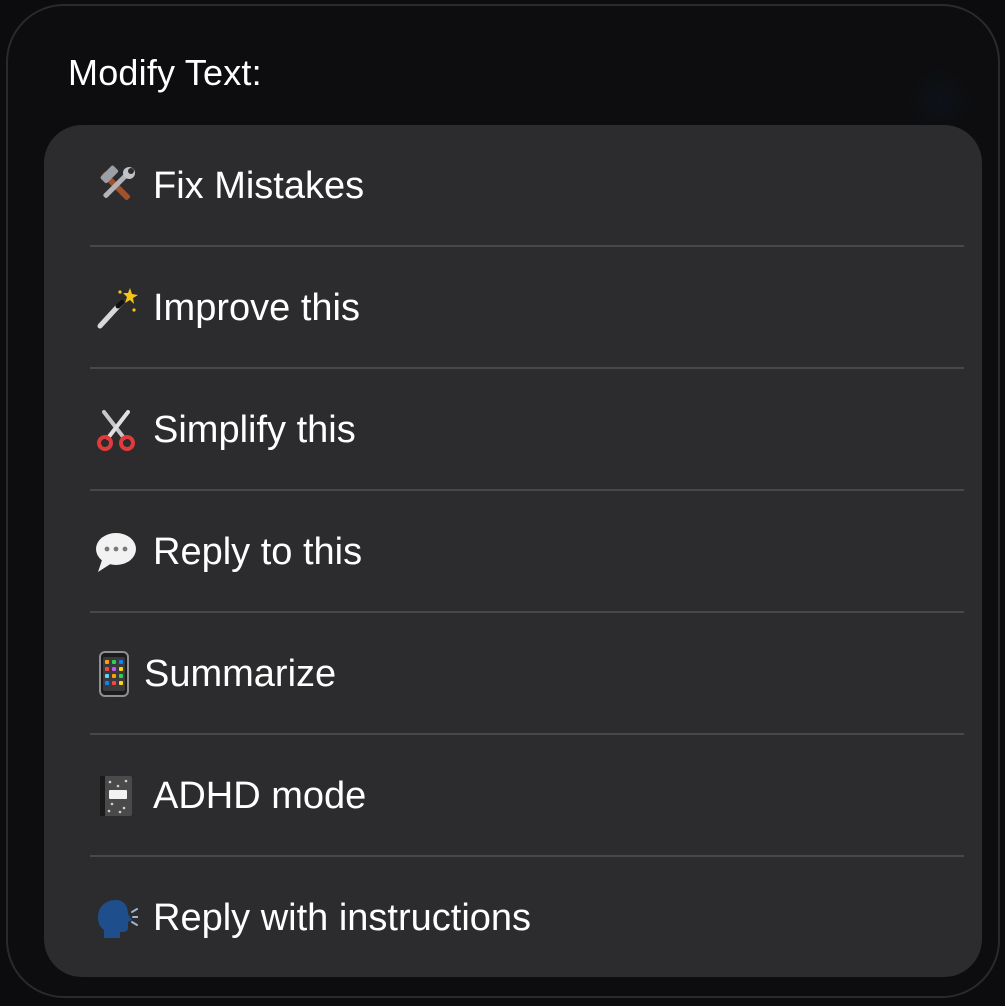 The width and height of the screenshot is (1005, 1006). What do you see at coordinates (513, 308) in the screenshot?
I see `menu-item-improve-this: Improve this` at bounding box center [513, 308].